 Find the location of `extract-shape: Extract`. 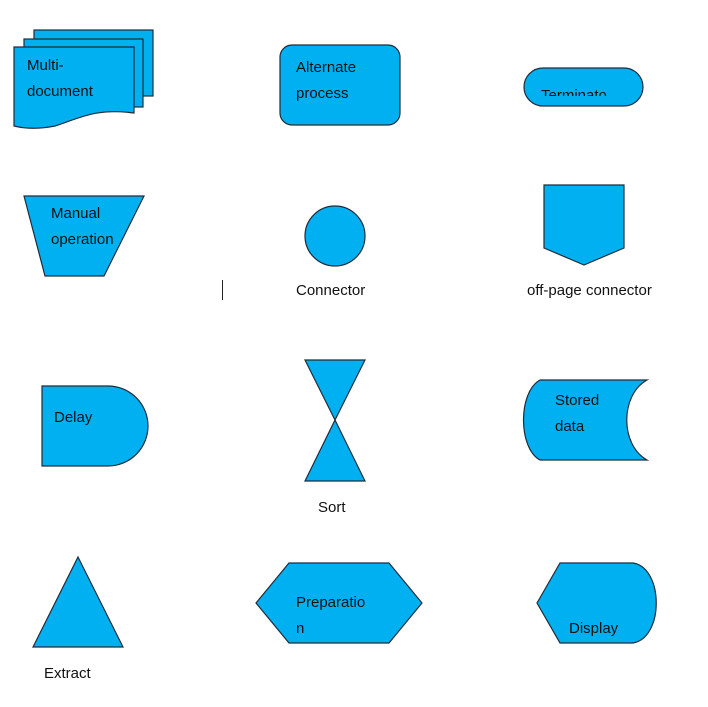

extract-shape: Extract is located at coordinates (78, 618).